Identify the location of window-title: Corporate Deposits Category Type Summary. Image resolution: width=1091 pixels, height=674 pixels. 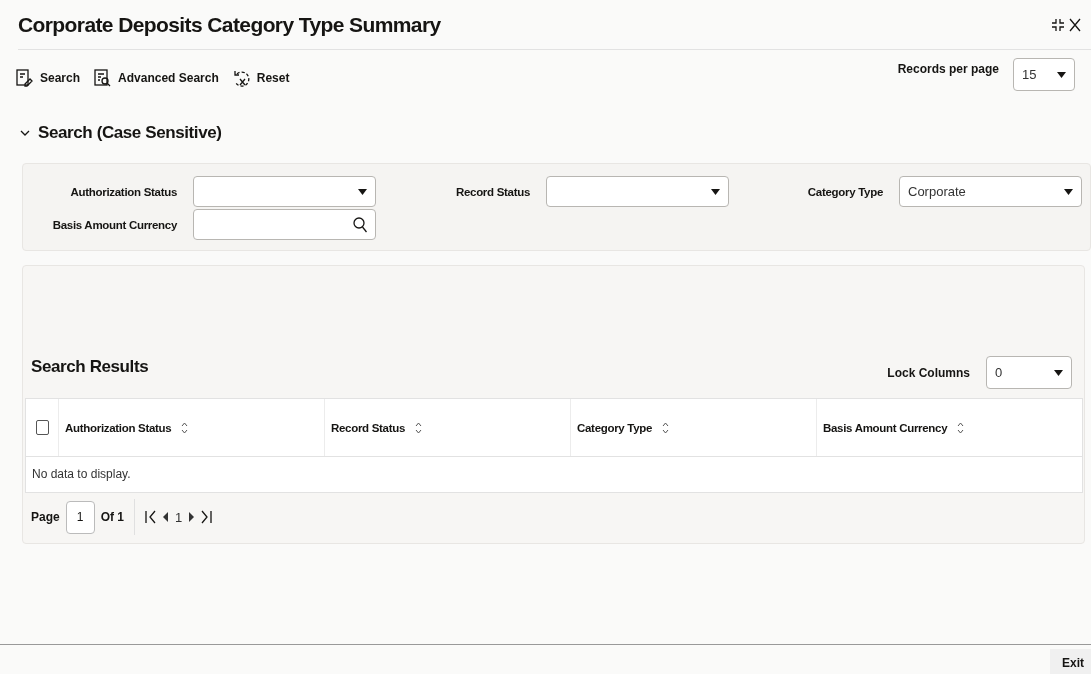
(229, 24).